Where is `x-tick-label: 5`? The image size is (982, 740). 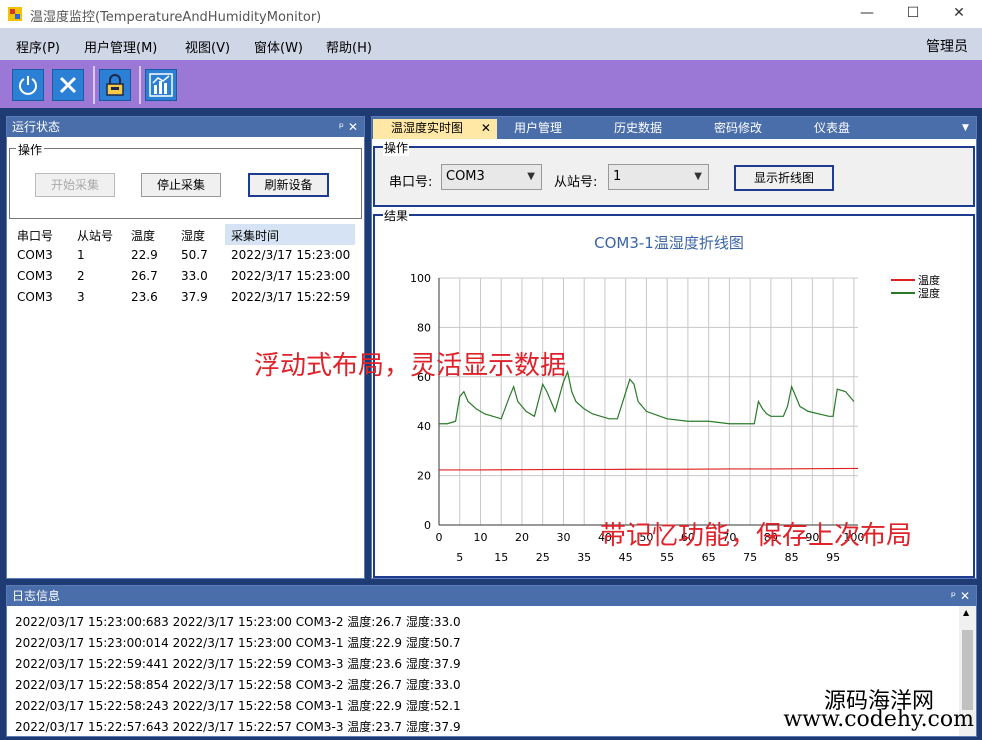 x-tick-label: 5 is located at coordinates (459, 557).